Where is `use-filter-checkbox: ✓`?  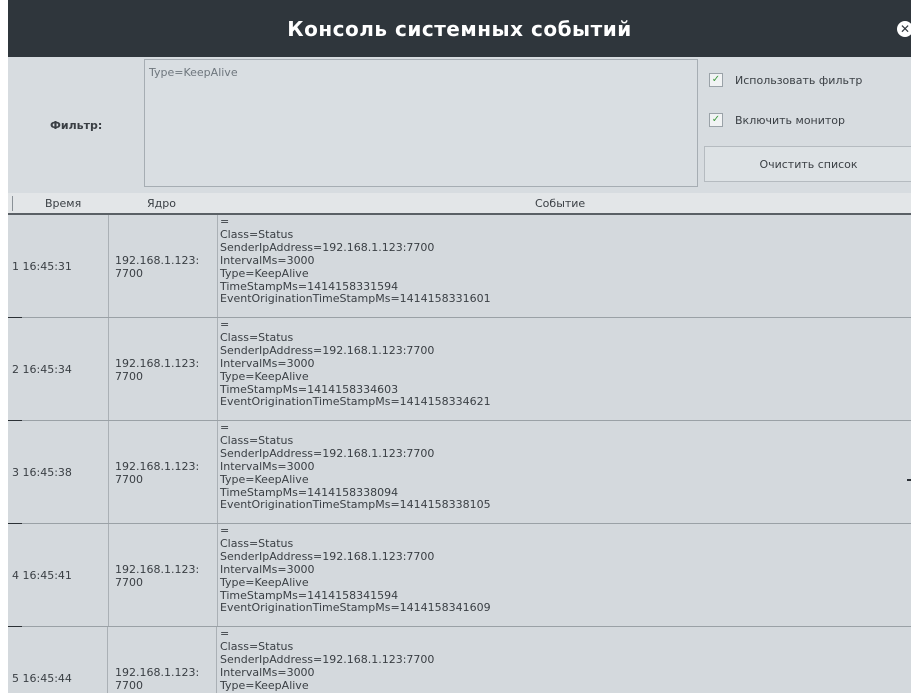 use-filter-checkbox: ✓ is located at coordinates (716, 80).